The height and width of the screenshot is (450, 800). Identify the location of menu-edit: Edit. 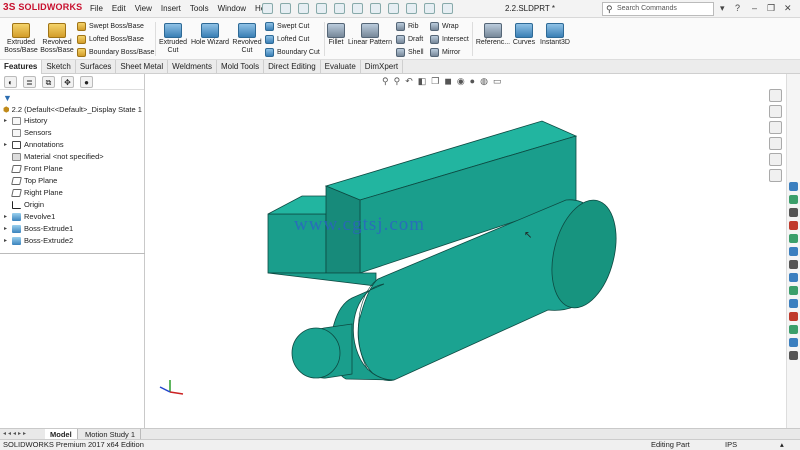
(119, 8).